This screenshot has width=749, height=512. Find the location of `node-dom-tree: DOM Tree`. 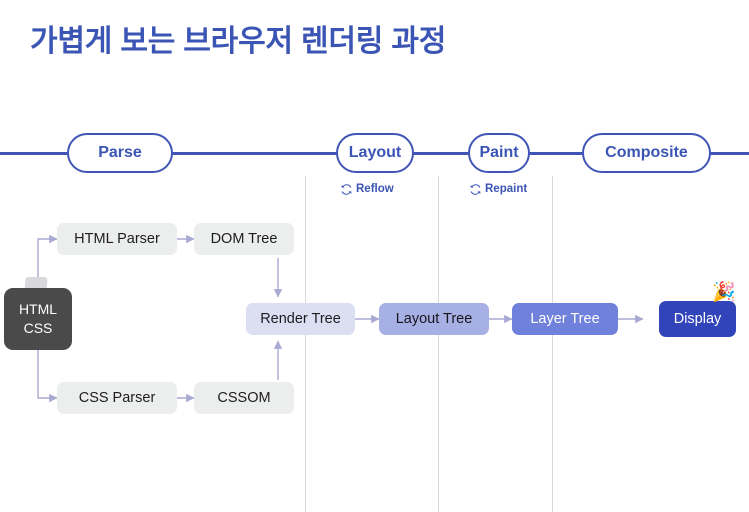

node-dom-tree: DOM Tree is located at coordinates (244, 239).